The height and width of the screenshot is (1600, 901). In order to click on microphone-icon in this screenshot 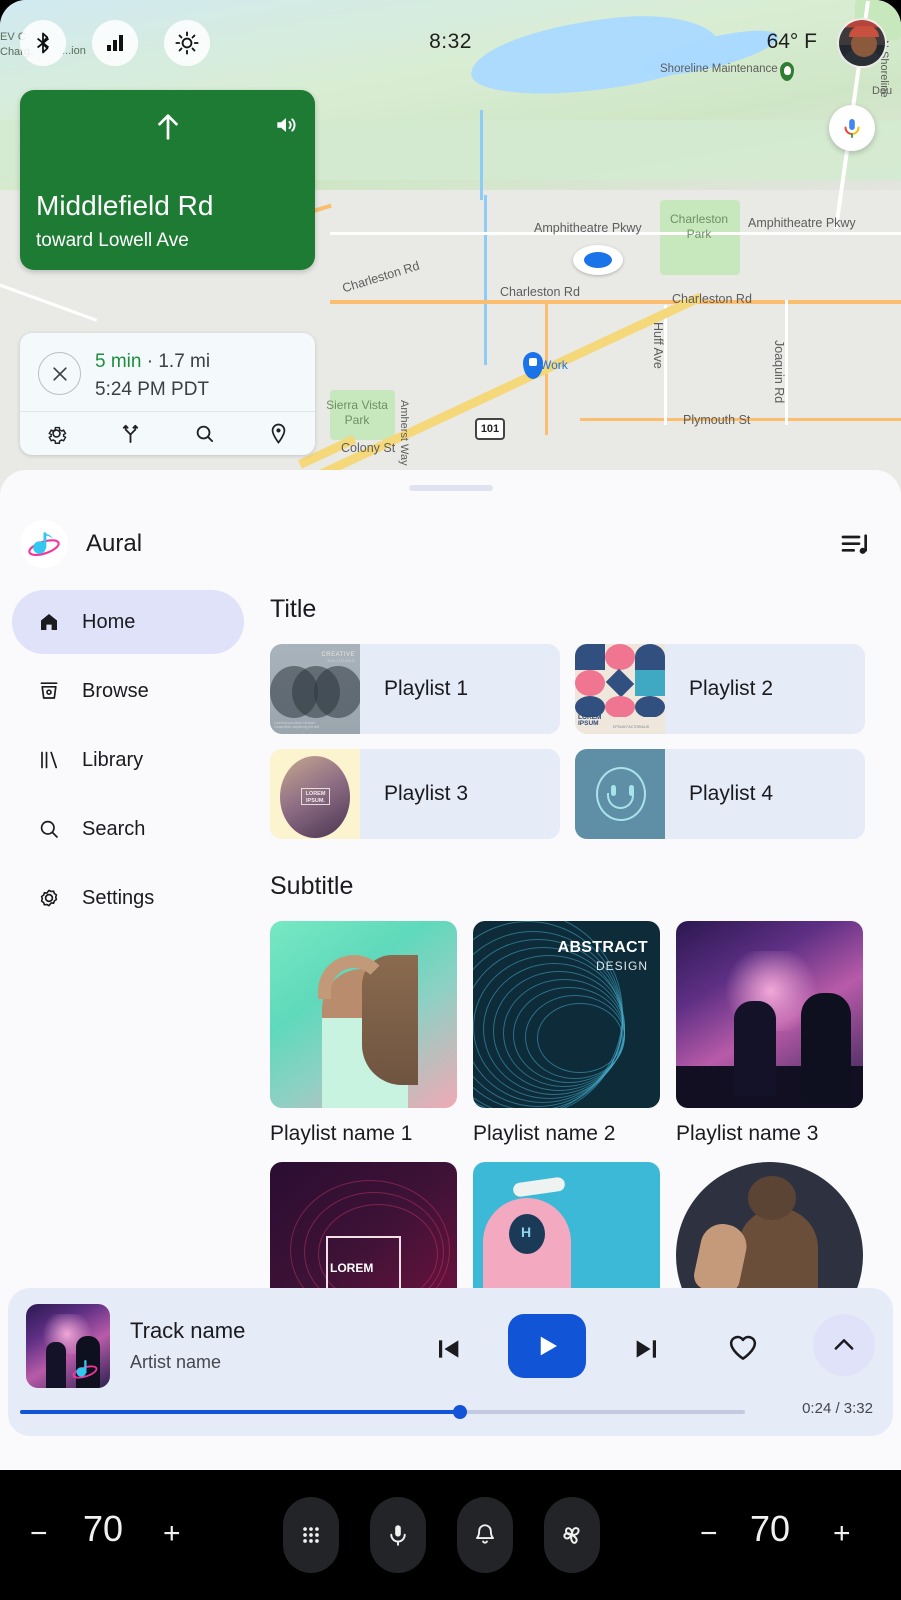, I will do `click(398, 1535)`.